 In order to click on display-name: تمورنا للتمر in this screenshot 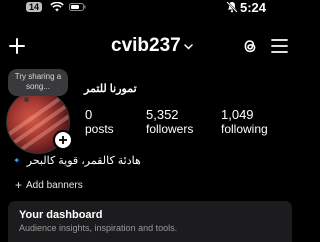, I will do `click(110, 89)`.